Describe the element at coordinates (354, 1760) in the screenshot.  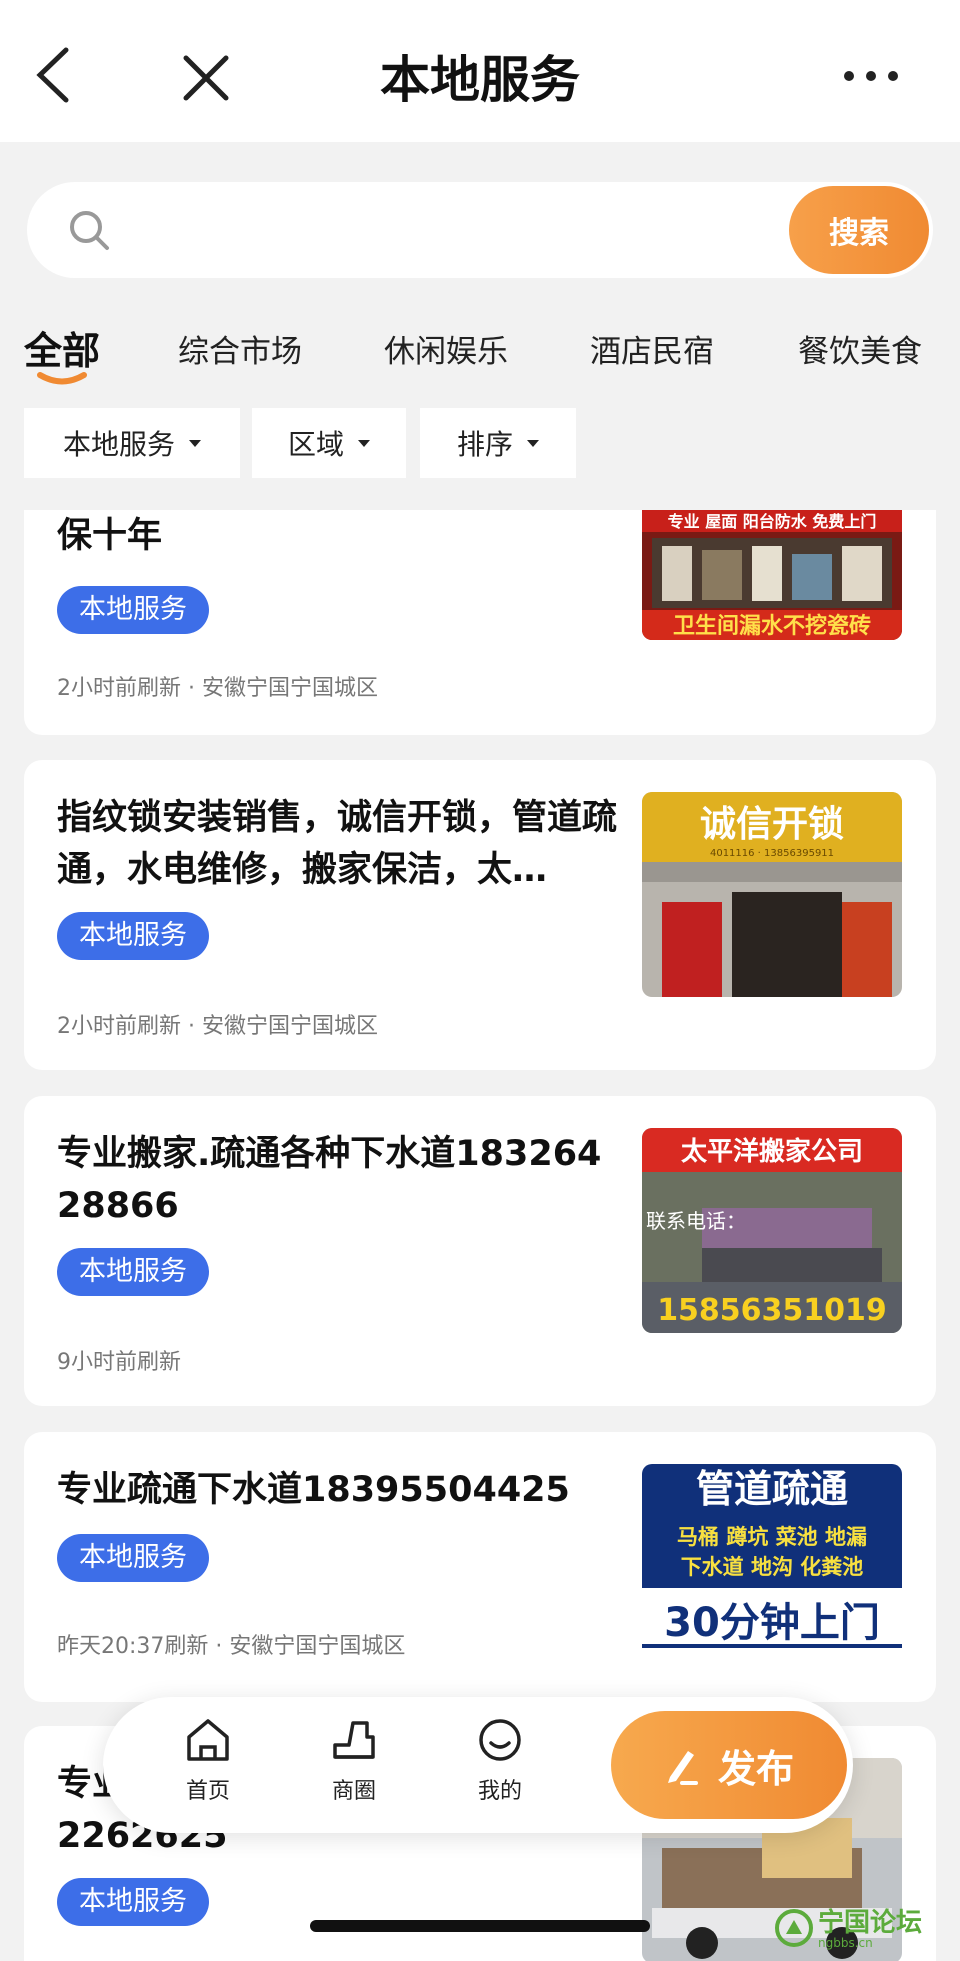
I see `nav-business-circle: 商圈` at that location.